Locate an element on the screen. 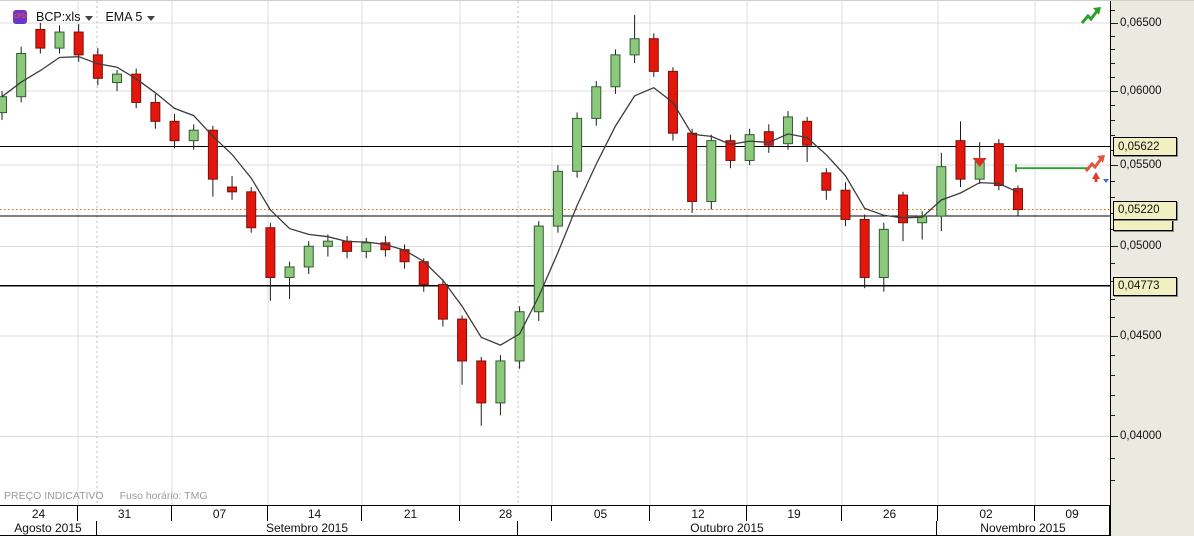  price-tag-hidden is located at coordinates (1143, 224).